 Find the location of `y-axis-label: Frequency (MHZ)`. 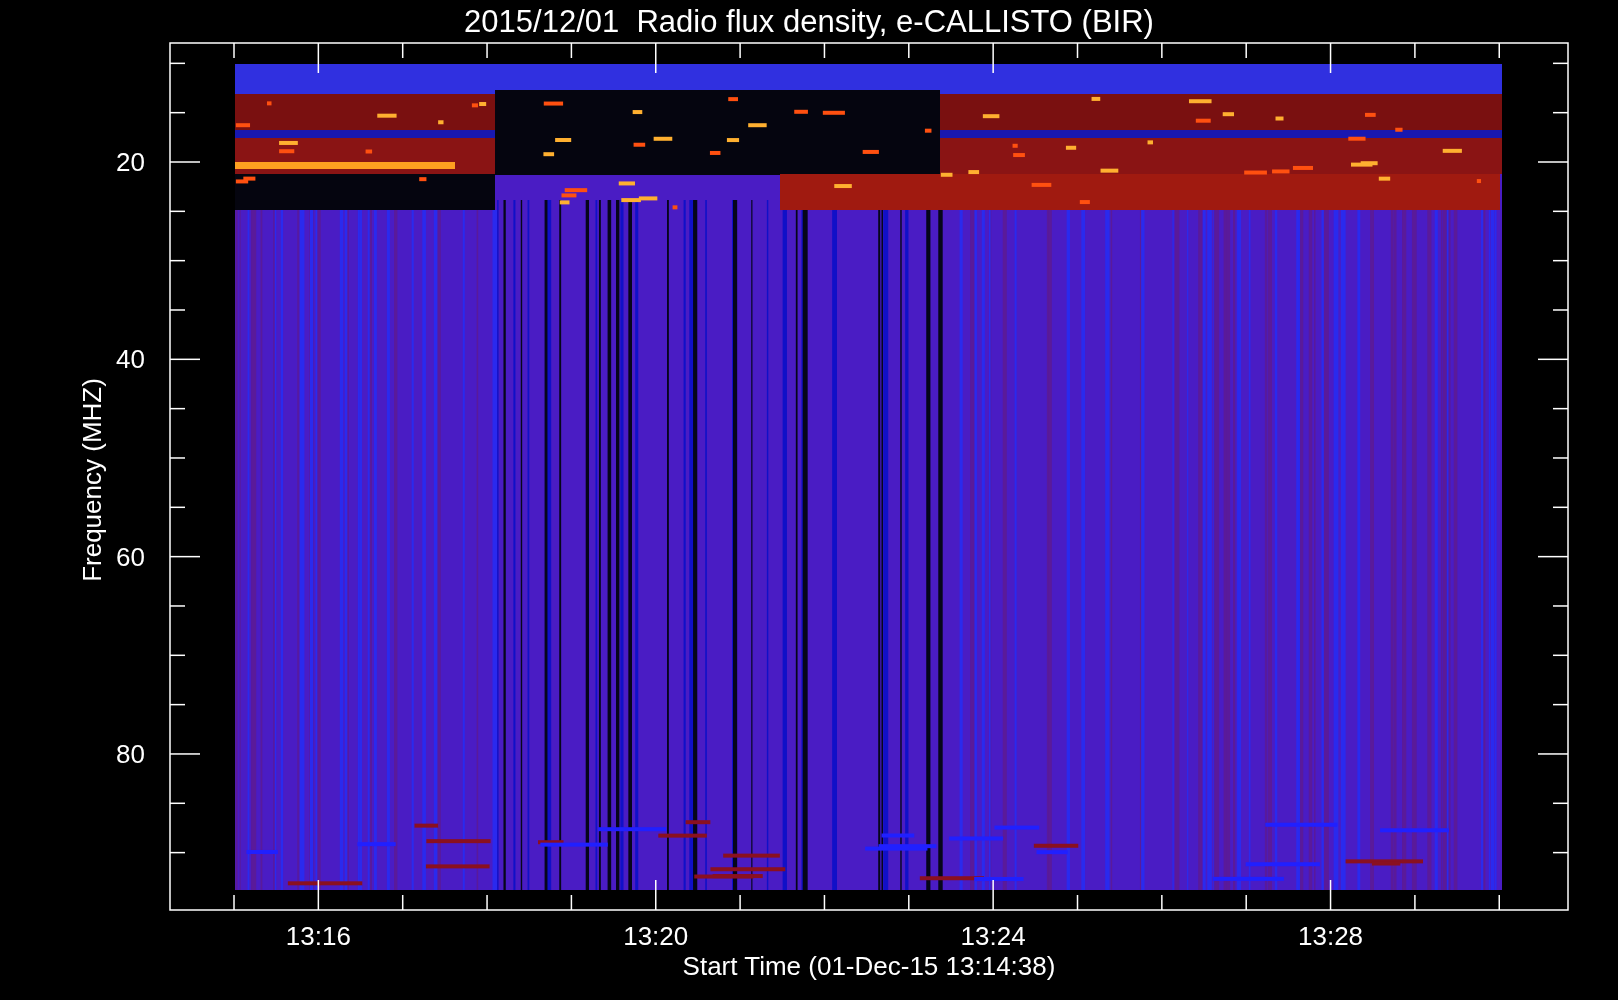

y-axis-label: Frequency (MHZ) is located at coordinates (92, 480).